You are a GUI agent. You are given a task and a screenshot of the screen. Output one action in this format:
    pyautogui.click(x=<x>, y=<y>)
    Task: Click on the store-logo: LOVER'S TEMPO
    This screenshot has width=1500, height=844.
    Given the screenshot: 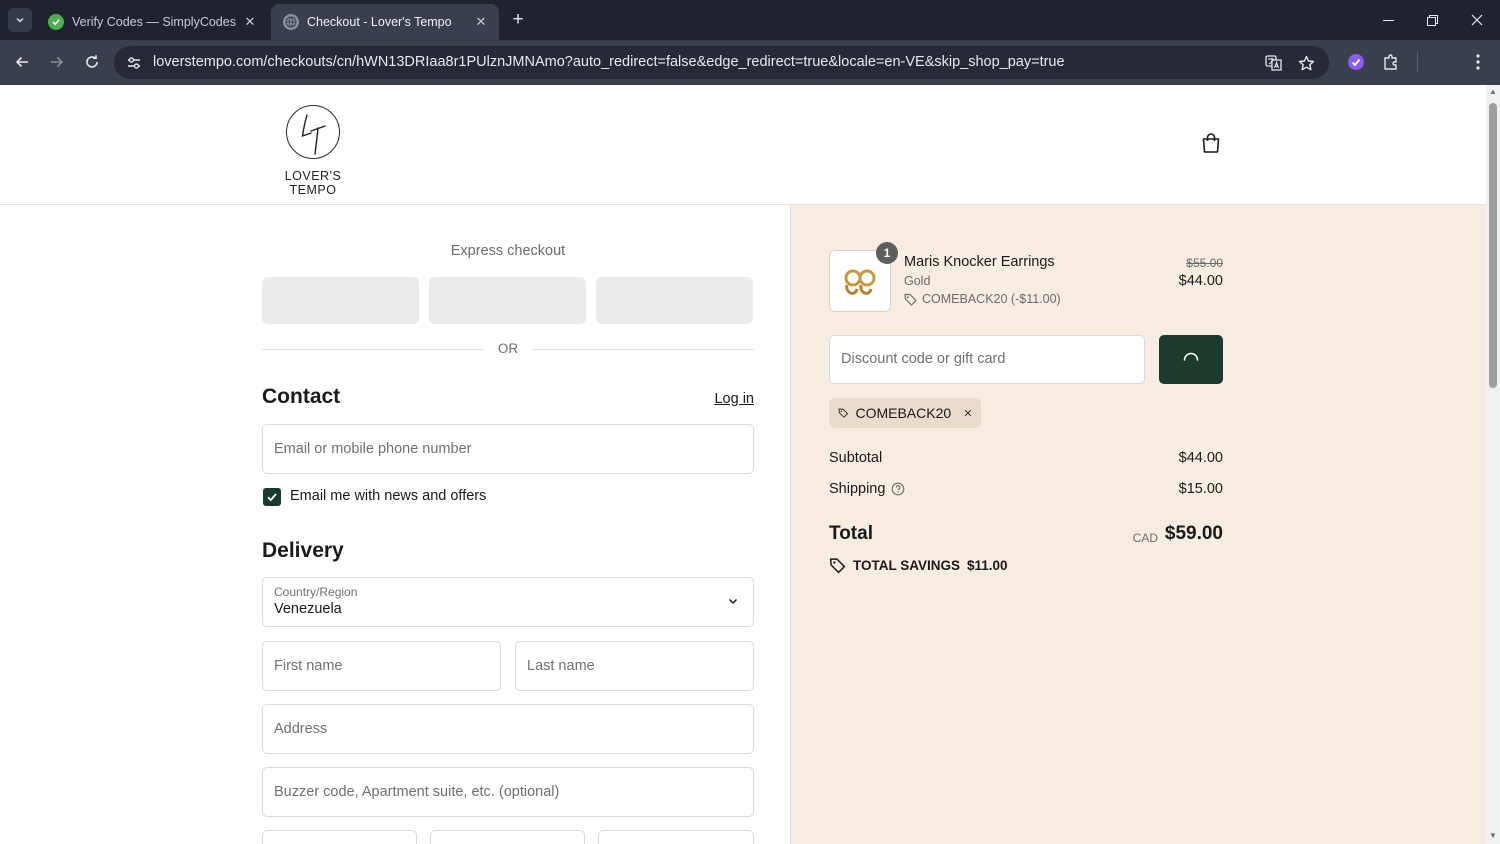 What is the action you would take?
    pyautogui.click(x=313, y=150)
    